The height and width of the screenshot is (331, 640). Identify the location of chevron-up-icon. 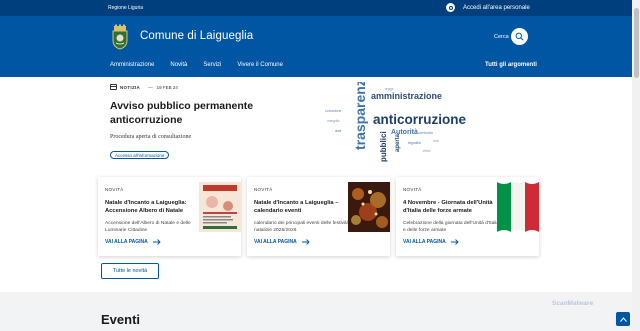
(623, 319).